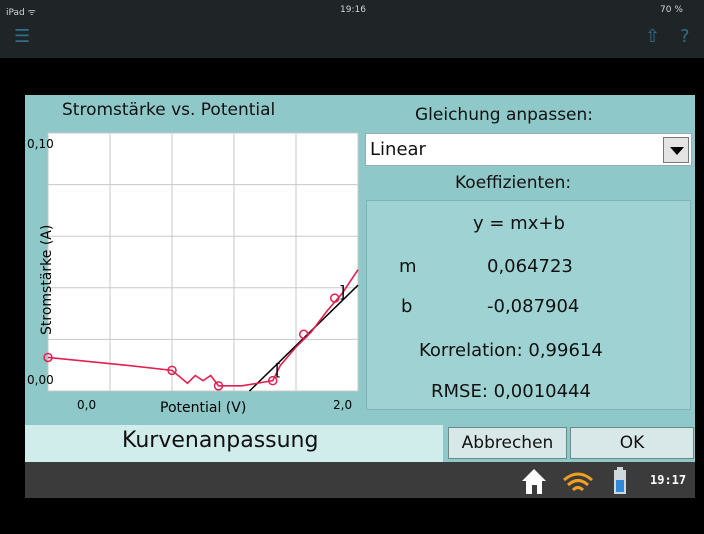  I want to click on fit-bracket-end: ], so click(342, 291).